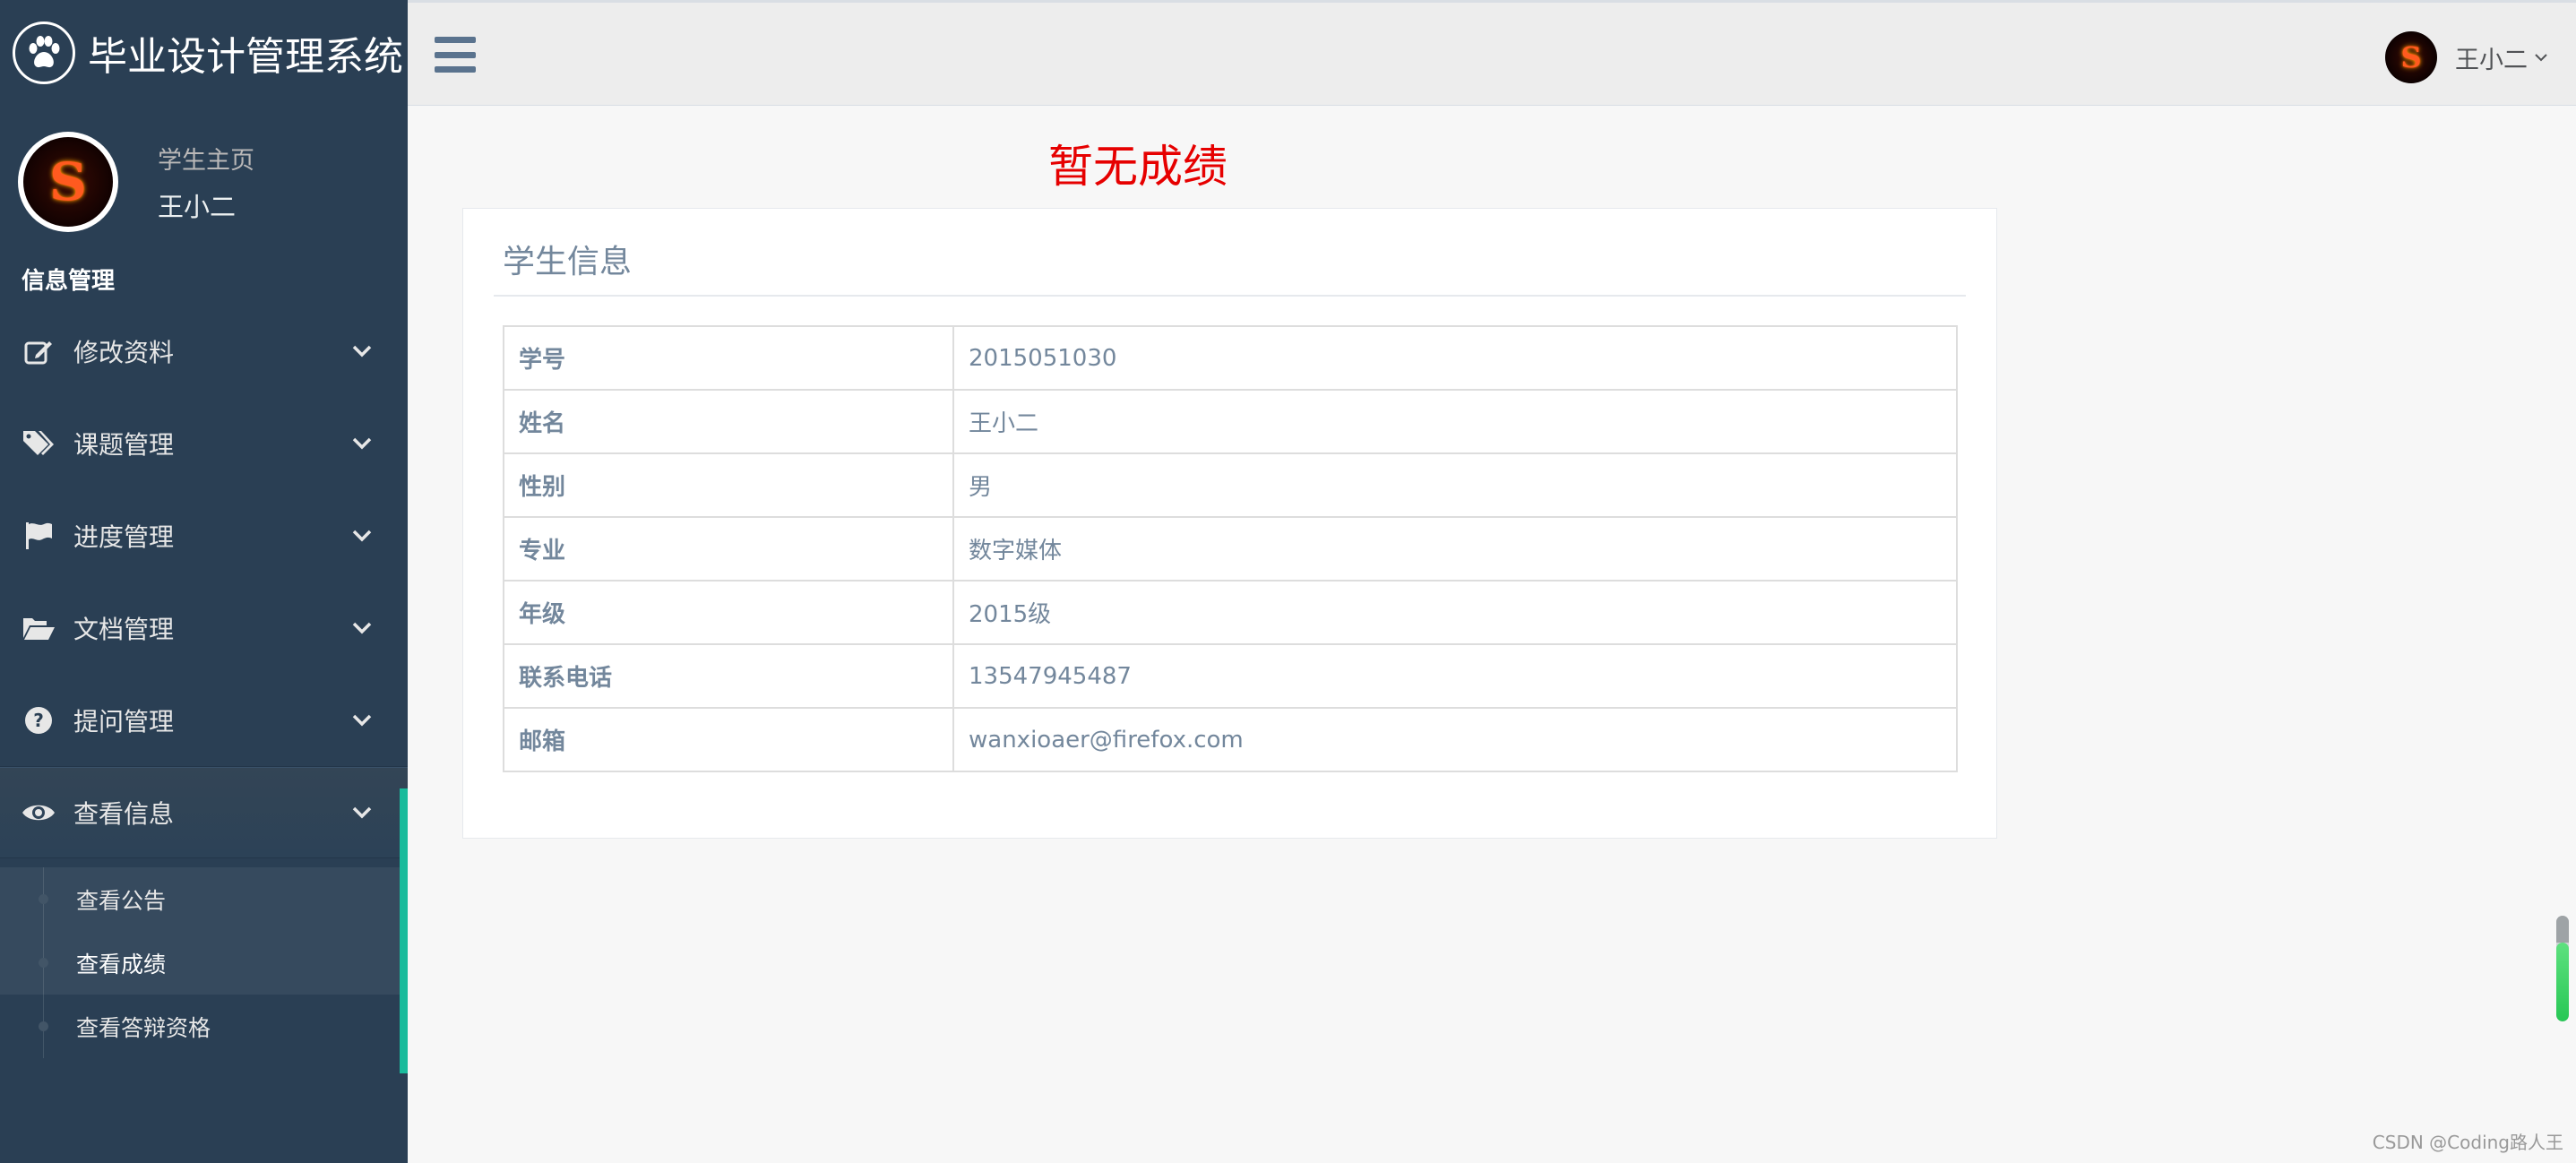 The image size is (2576, 1163). What do you see at coordinates (729, 612) in the screenshot?
I see `table-key: 年级` at bounding box center [729, 612].